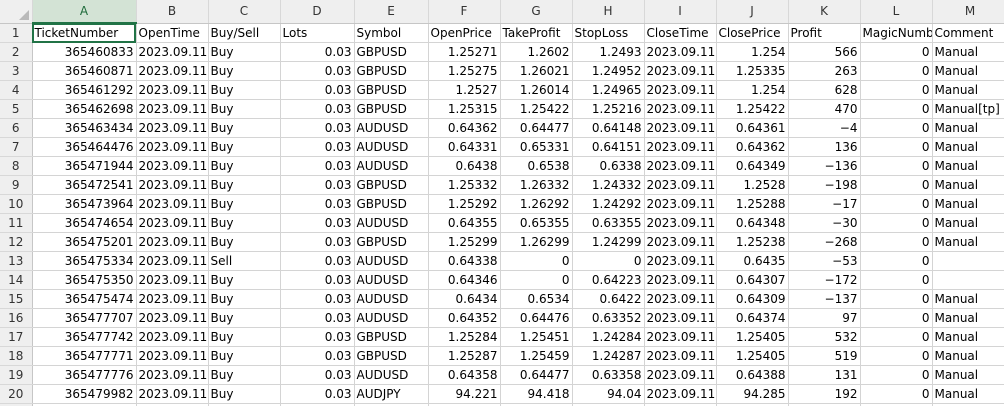 Image resolution: width=1004 pixels, height=406 pixels. What do you see at coordinates (752, 223) in the screenshot?
I see `cell-j: 0.64348` at bounding box center [752, 223].